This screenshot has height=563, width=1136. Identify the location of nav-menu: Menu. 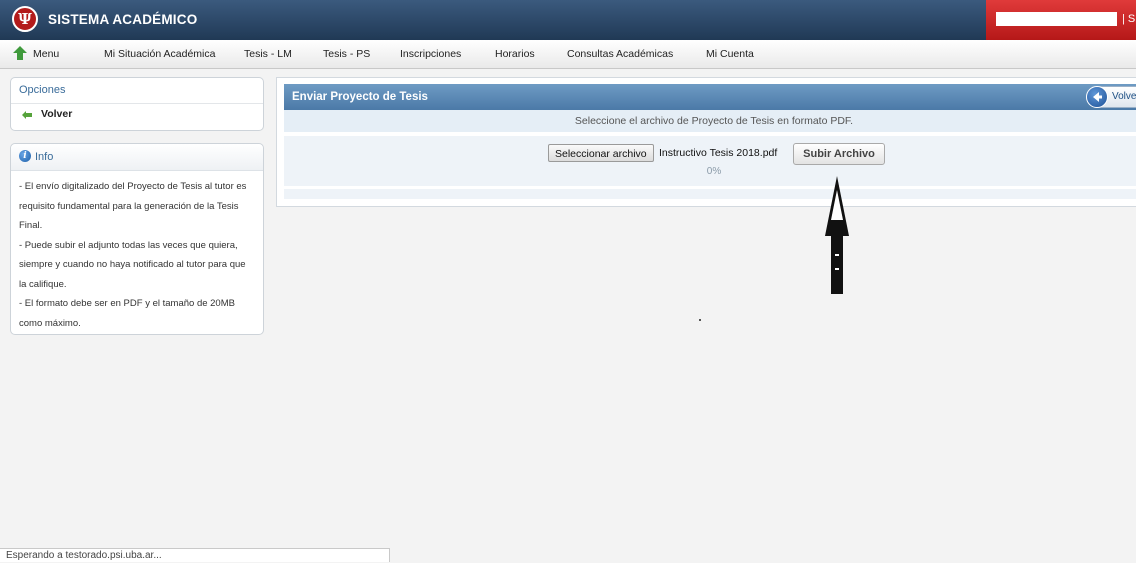
(46, 54).